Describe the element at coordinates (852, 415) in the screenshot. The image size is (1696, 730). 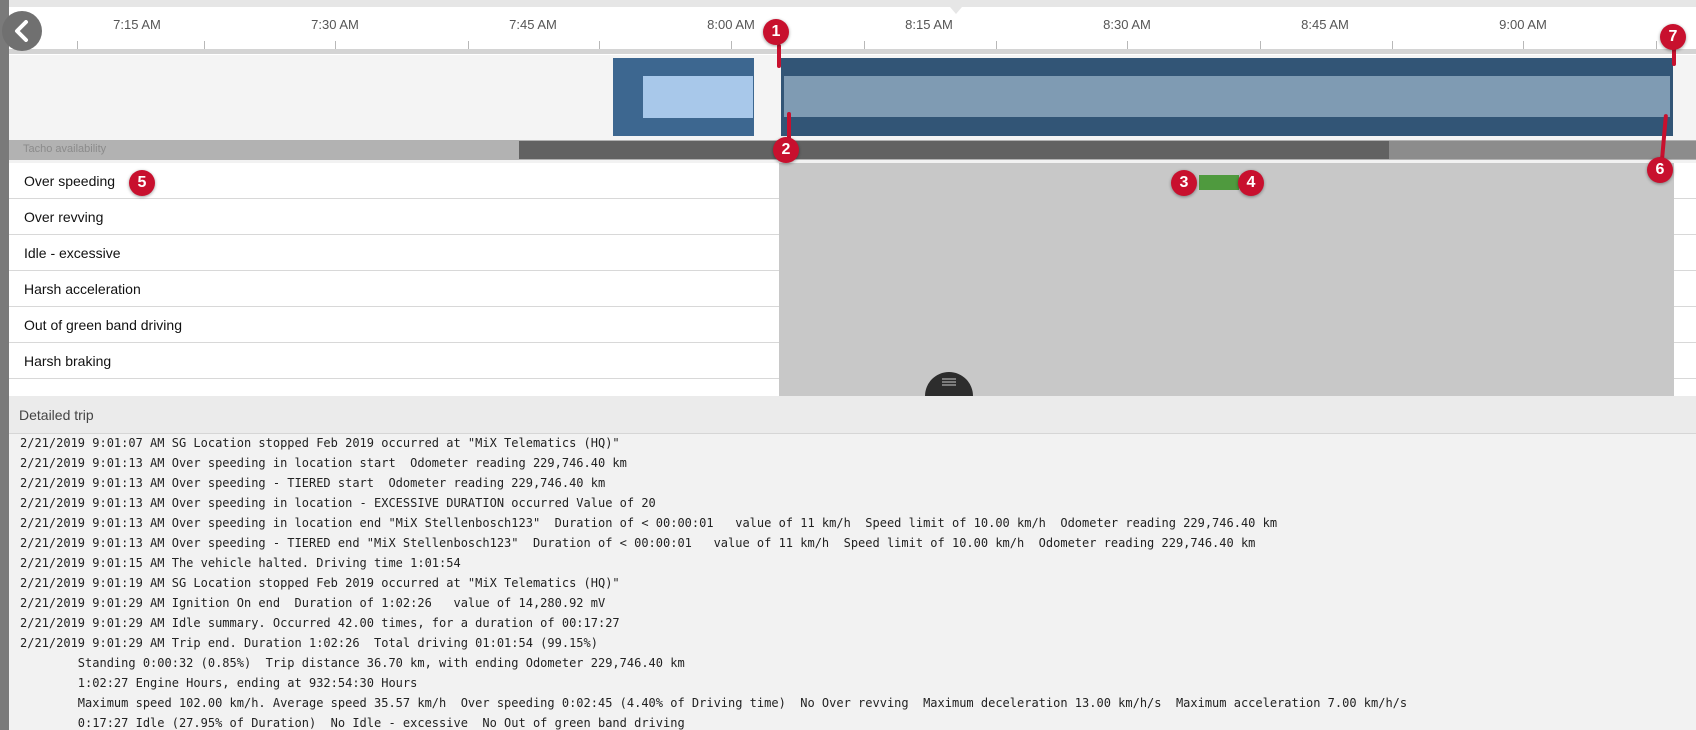
I see `detailed-trip-header: Detailed trip` at that location.